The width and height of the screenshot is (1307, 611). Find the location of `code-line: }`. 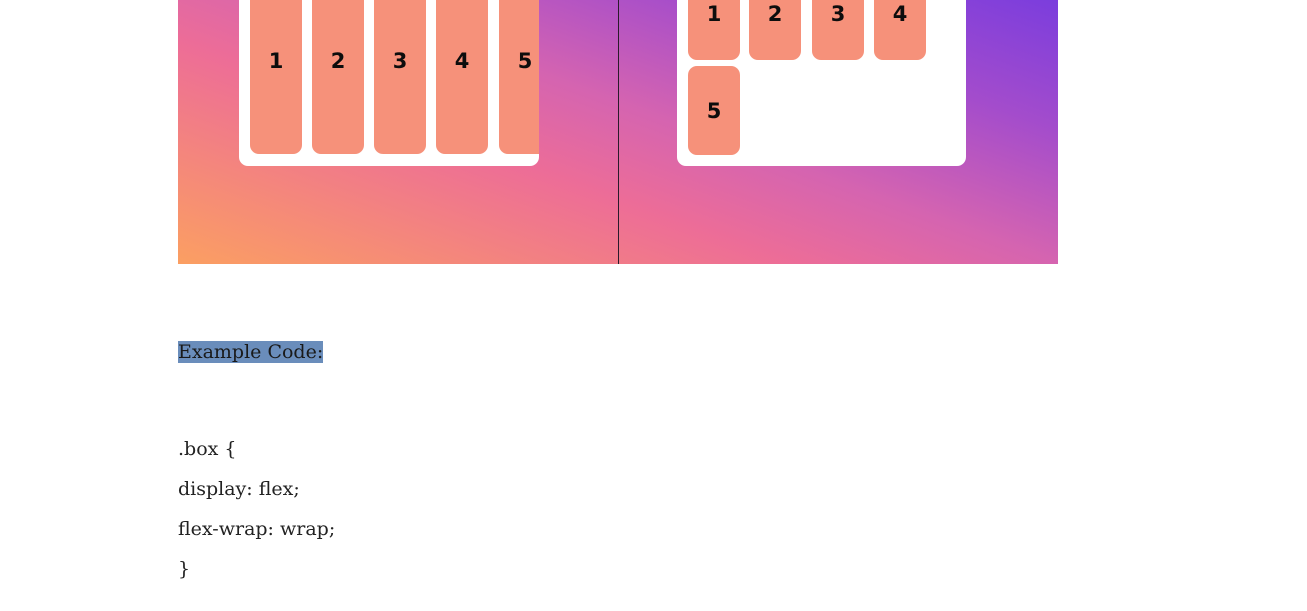

code-line: } is located at coordinates (184, 569).